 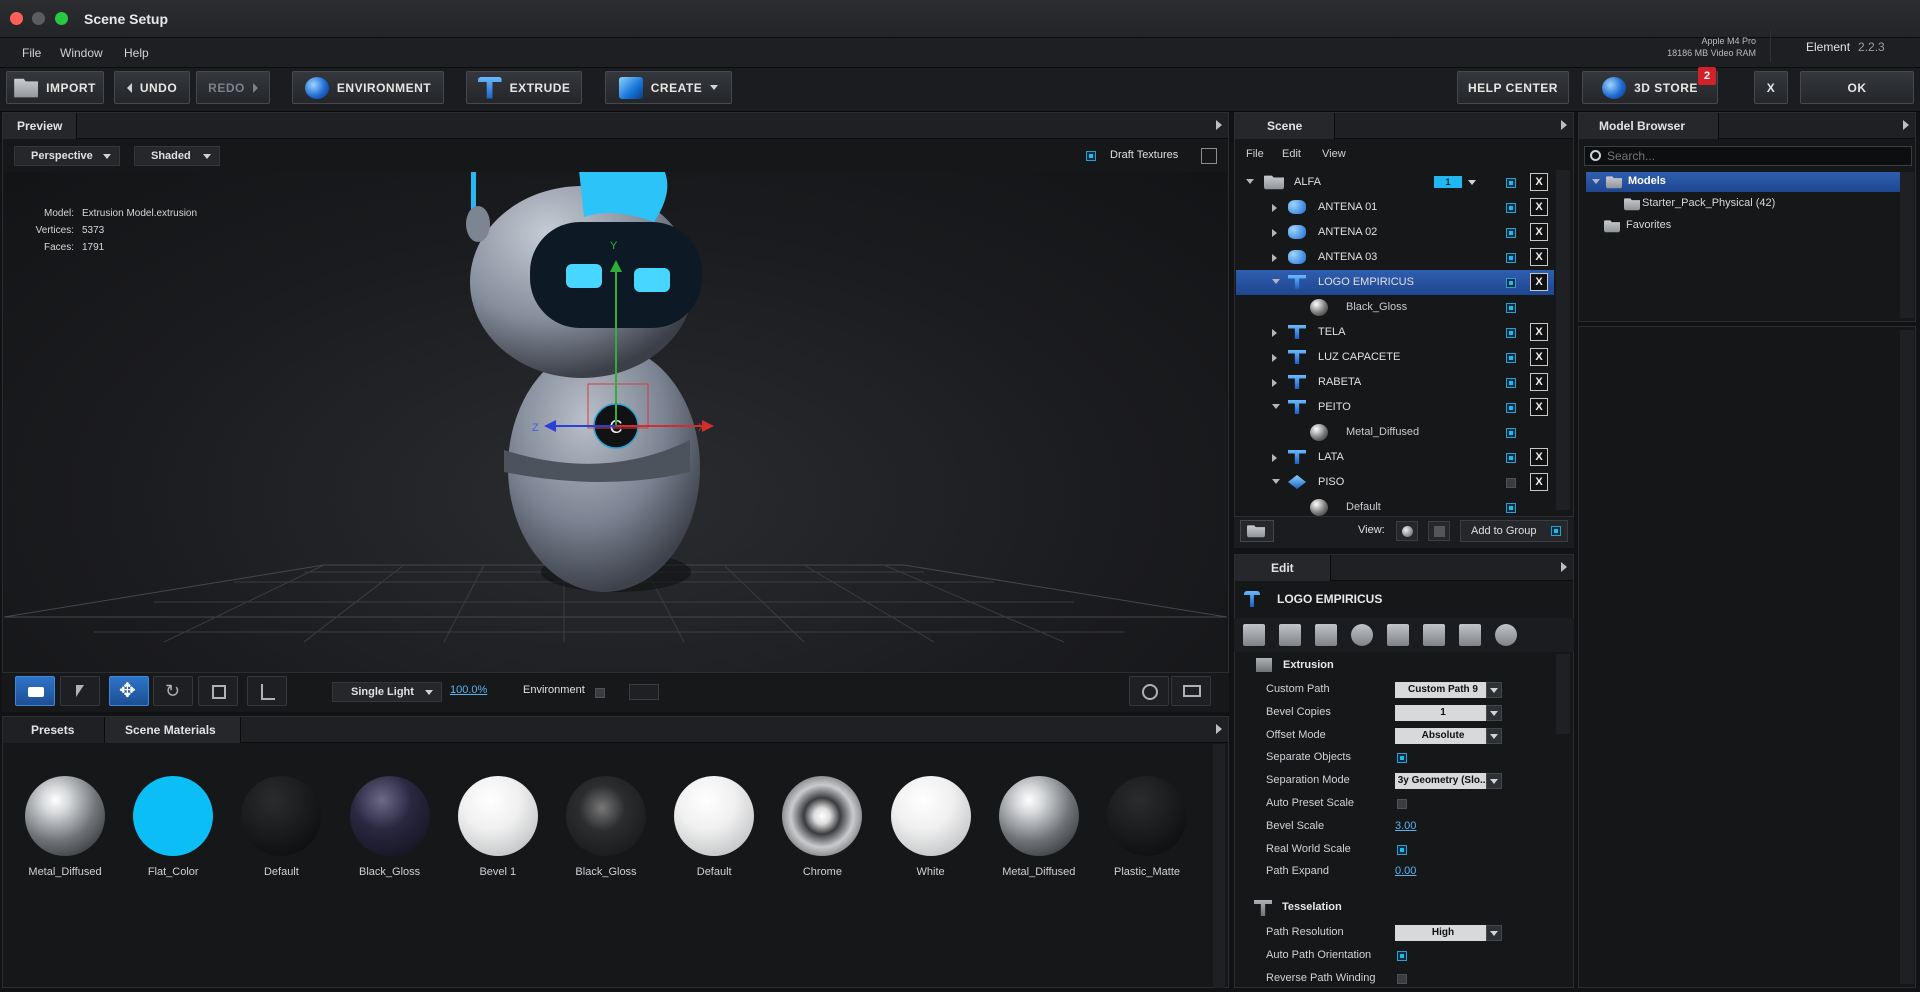 I want to click on menu-file: File, so click(x=31, y=53).